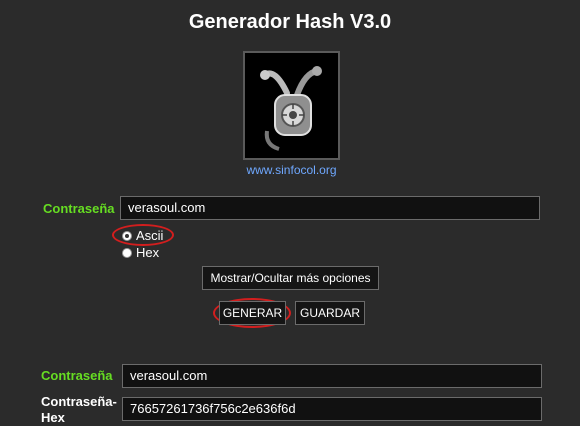 Image resolution: width=580 pixels, height=426 pixels. Describe the element at coordinates (79, 401) in the screenshot. I see `result-password-hex-label-line1: Contraseña-` at that location.